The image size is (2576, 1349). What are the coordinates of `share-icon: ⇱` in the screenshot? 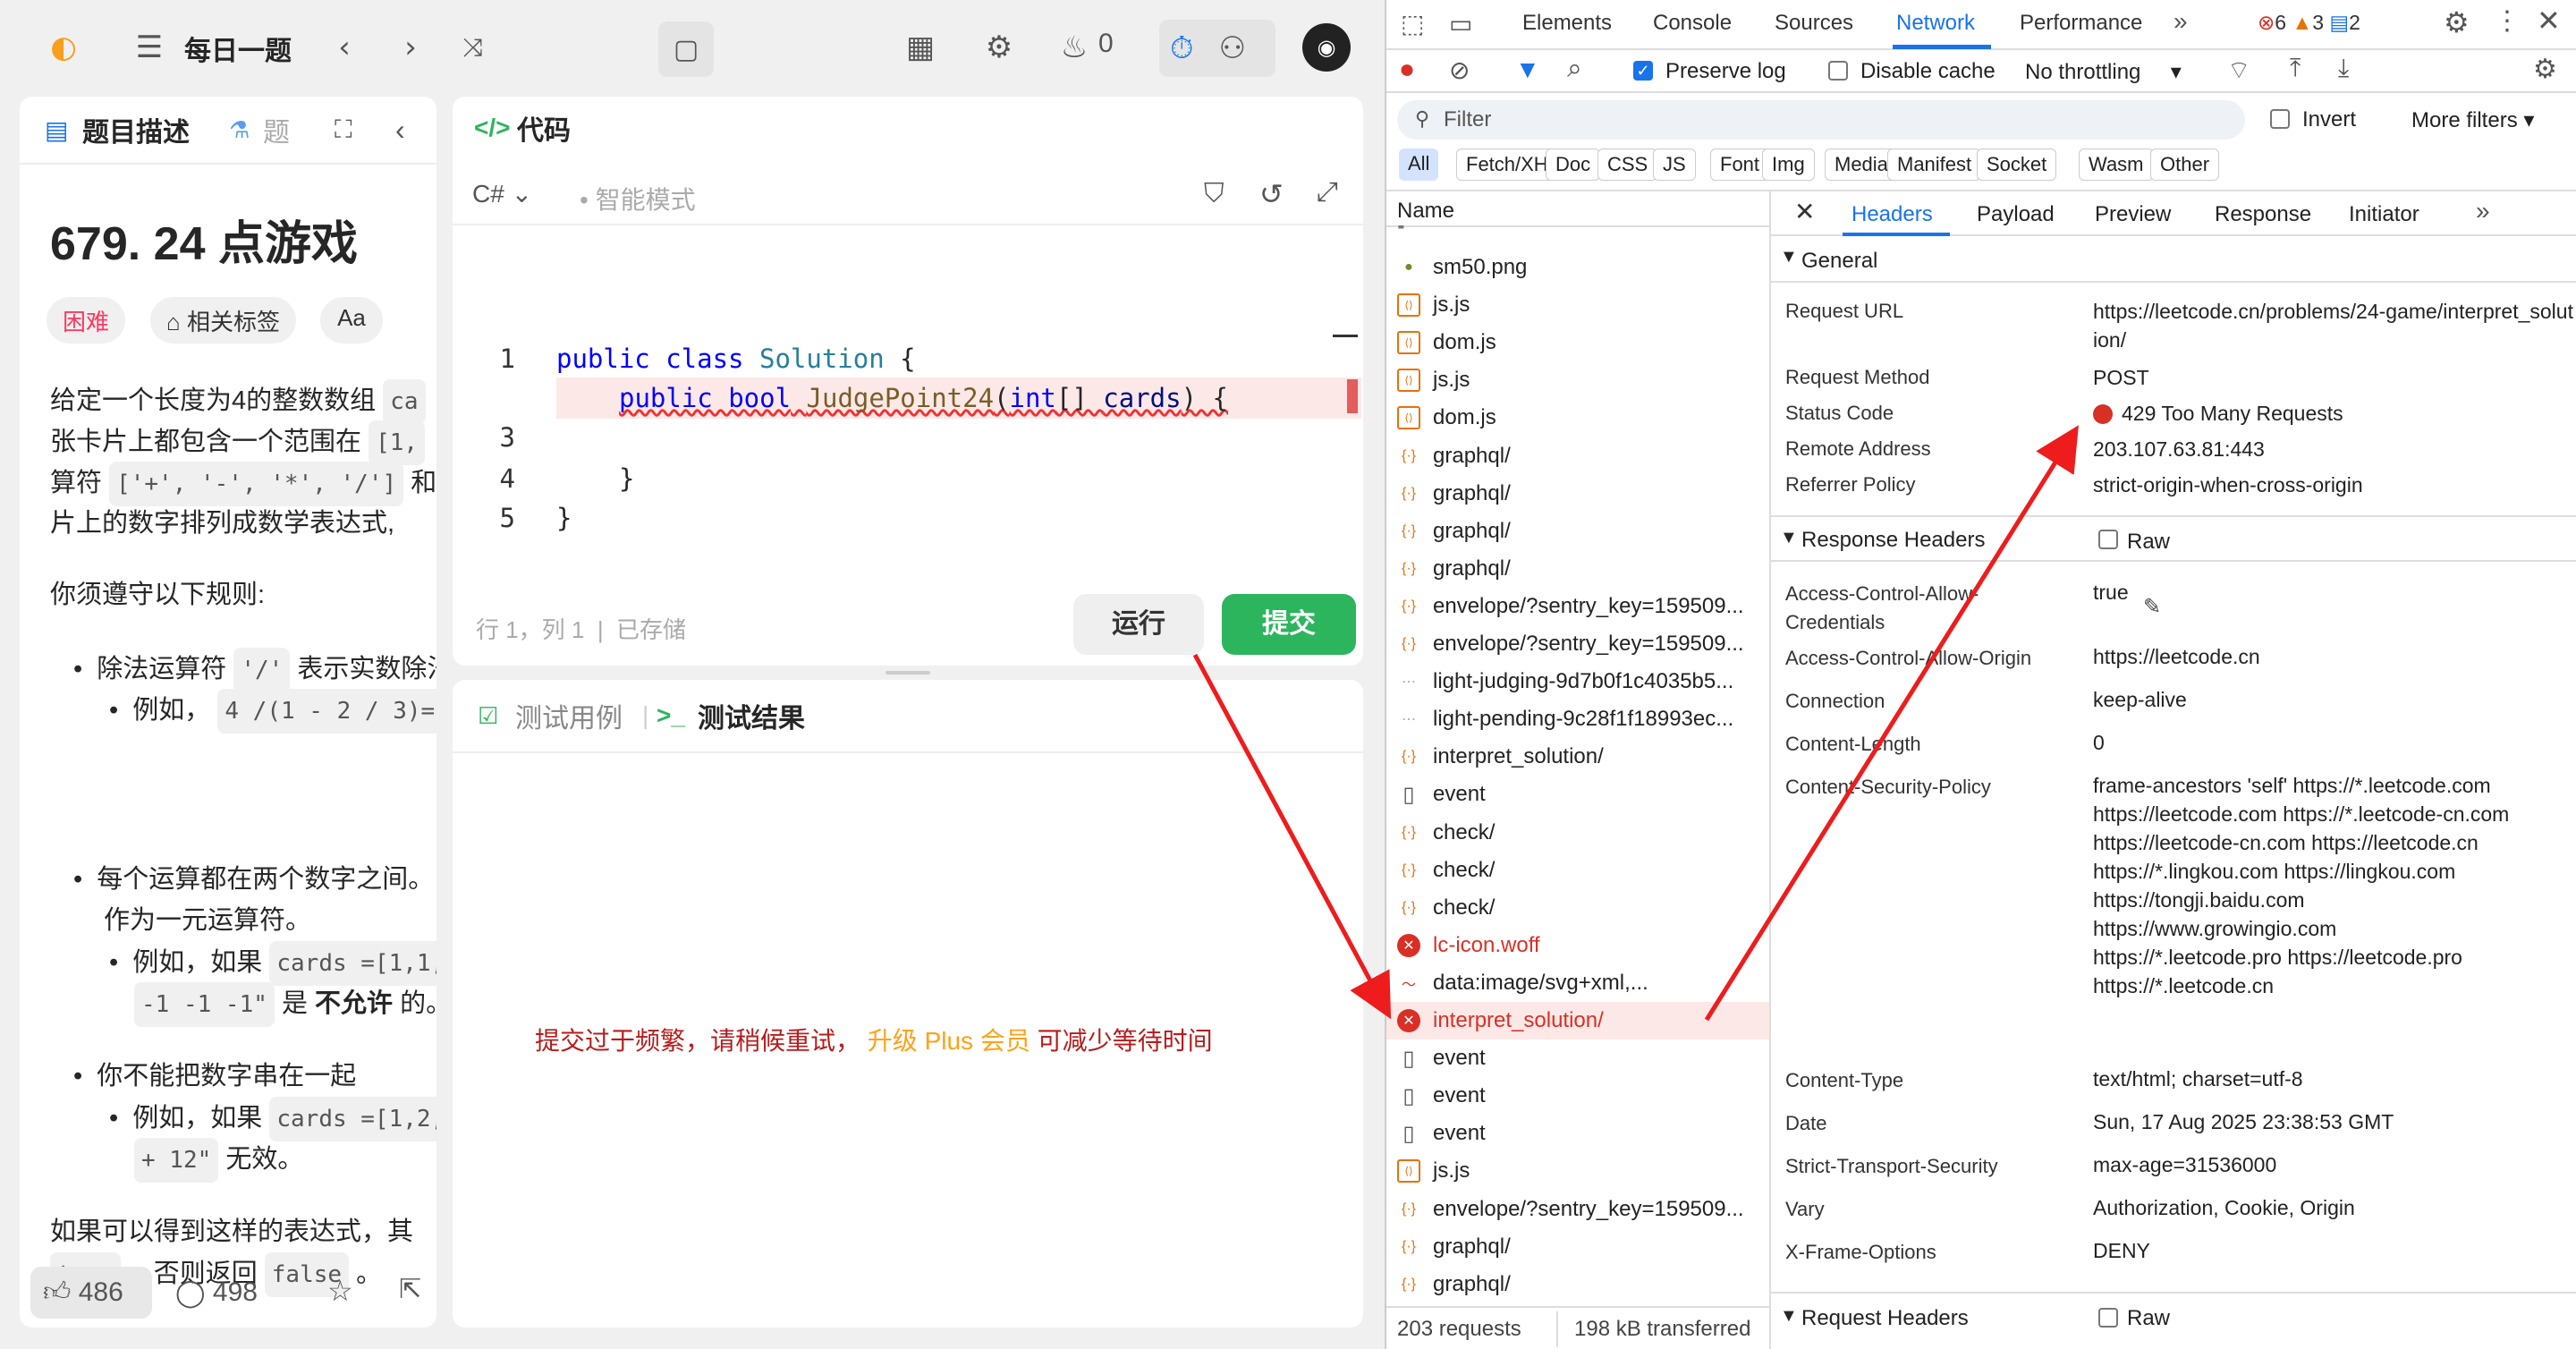 It's located at (410, 1289).